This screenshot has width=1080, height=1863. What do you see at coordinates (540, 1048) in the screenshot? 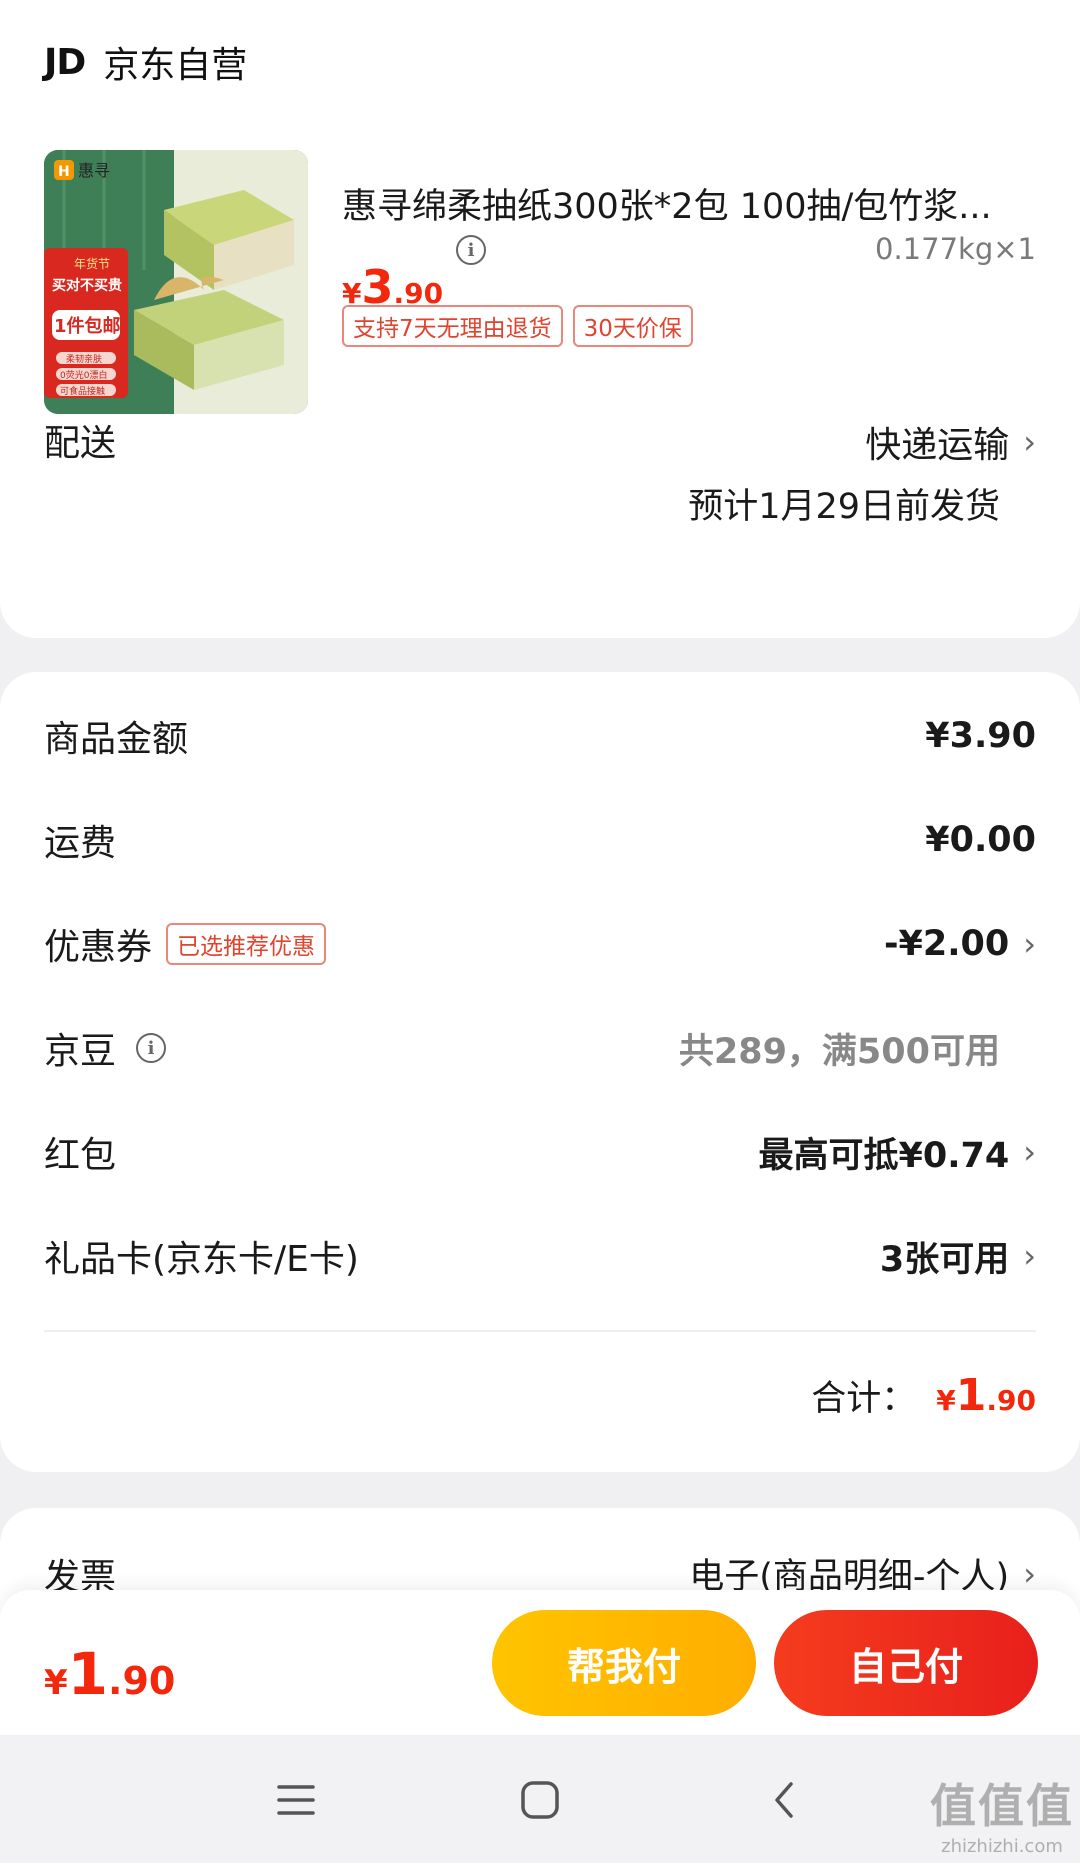
I see `jingdou-row: 京豆 i 共289，满500可用` at bounding box center [540, 1048].